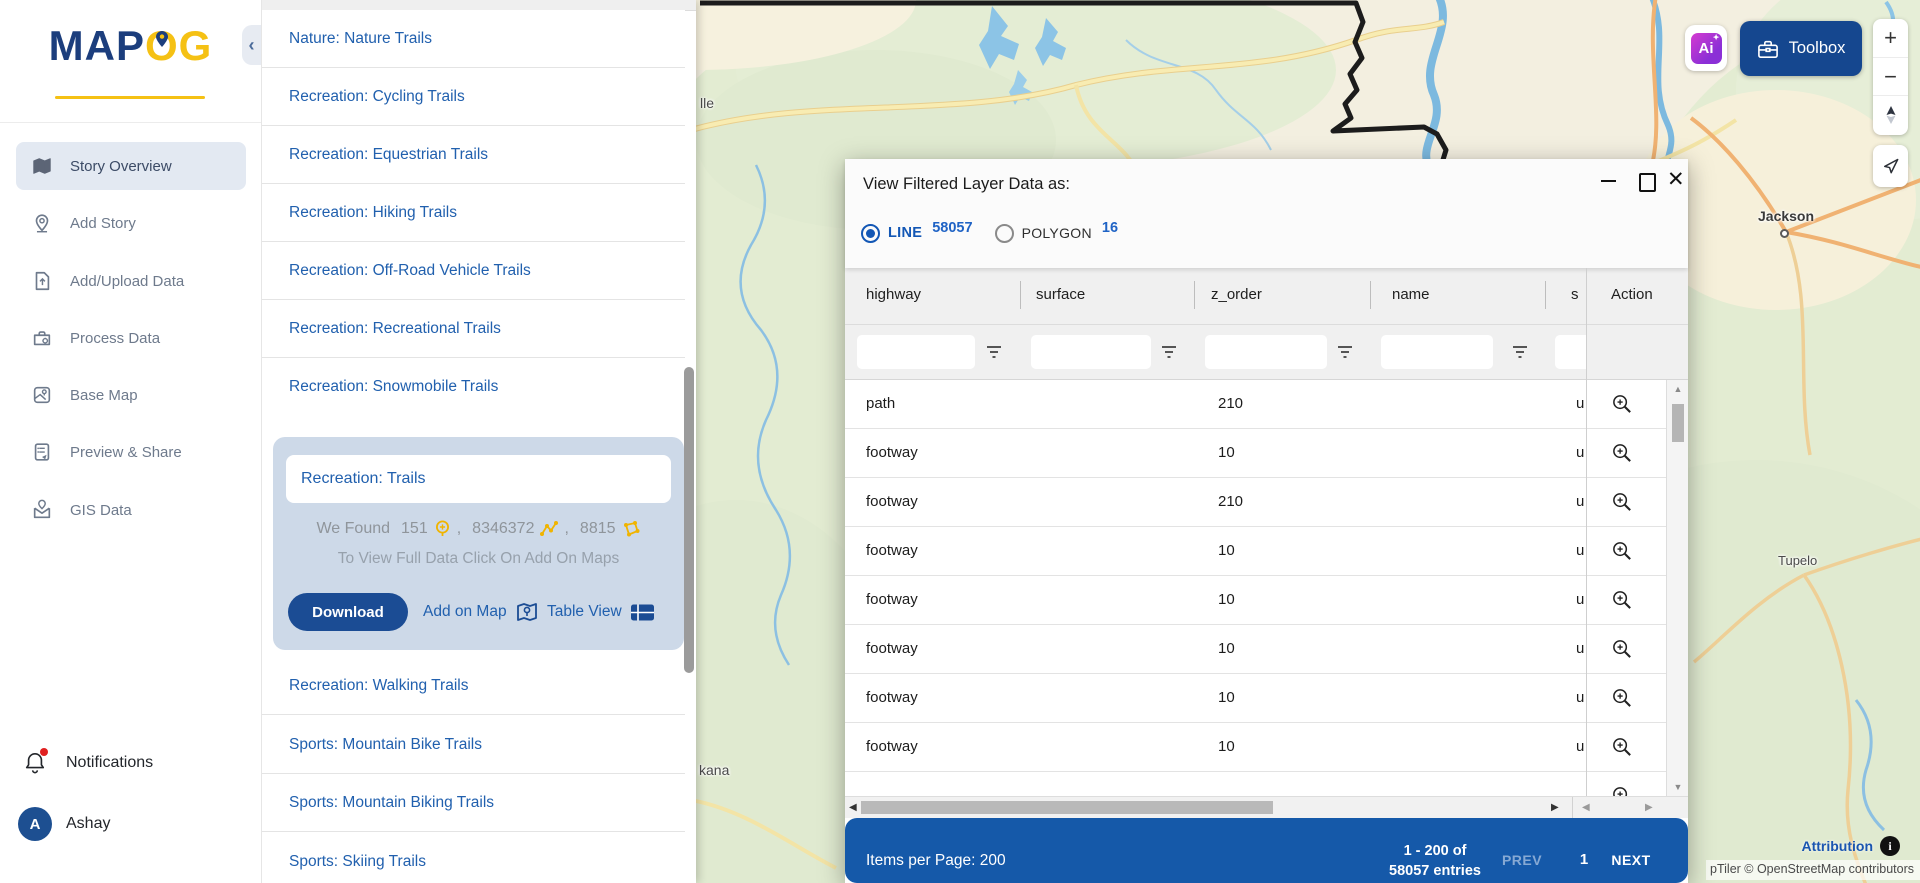 The image size is (1920, 883). I want to click on layer-item-skiing-trails: Sports: Skiing Trails, so click(473, 858).